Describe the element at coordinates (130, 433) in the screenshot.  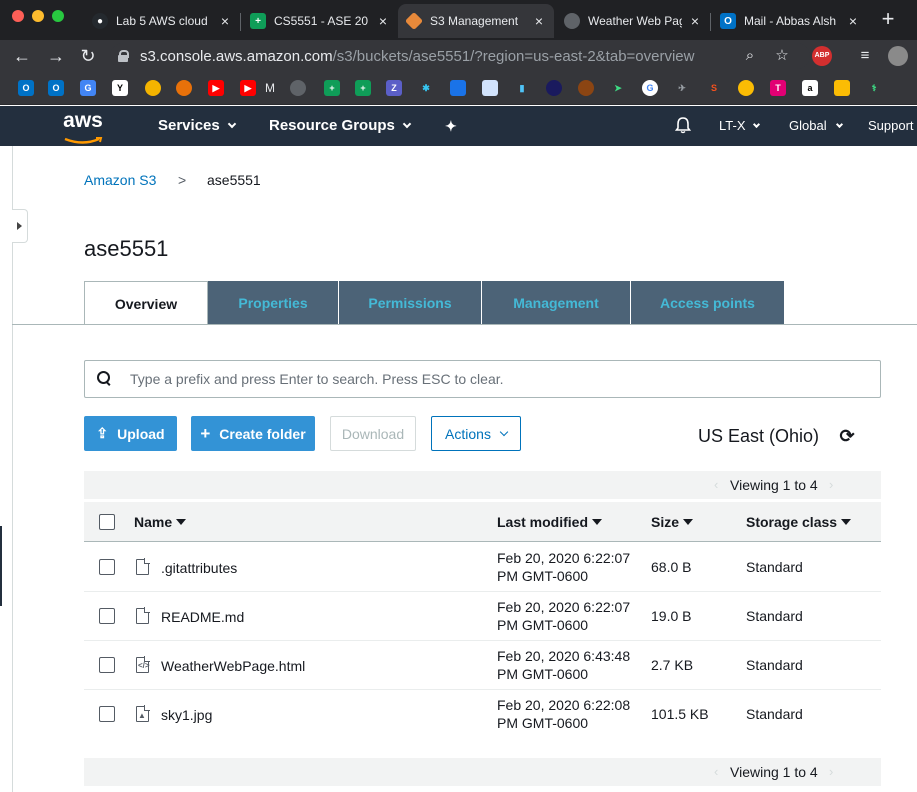
I see `upload-button: ⇪ Upload` at that location.